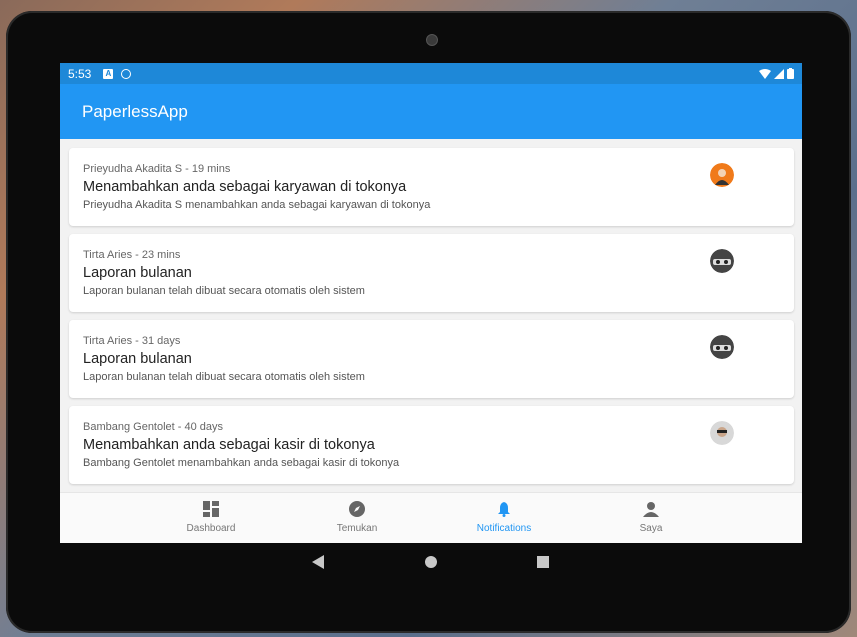  I want to click on dashboard-icon, so click(211, 509).